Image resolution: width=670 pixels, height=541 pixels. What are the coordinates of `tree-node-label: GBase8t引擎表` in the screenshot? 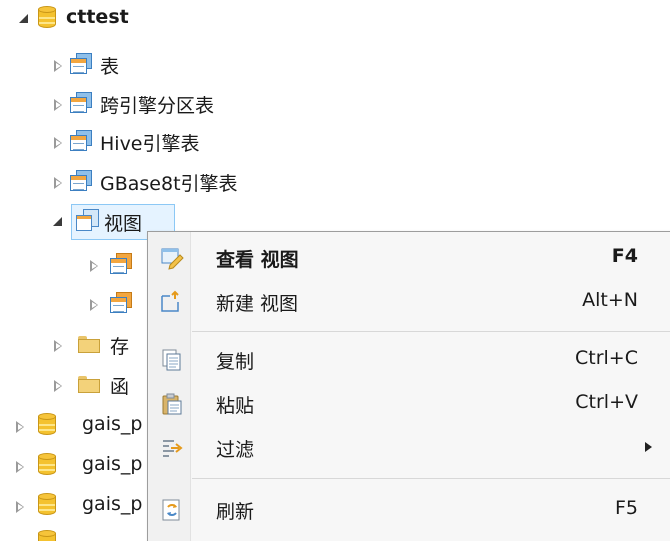 It's located at (169, 184).